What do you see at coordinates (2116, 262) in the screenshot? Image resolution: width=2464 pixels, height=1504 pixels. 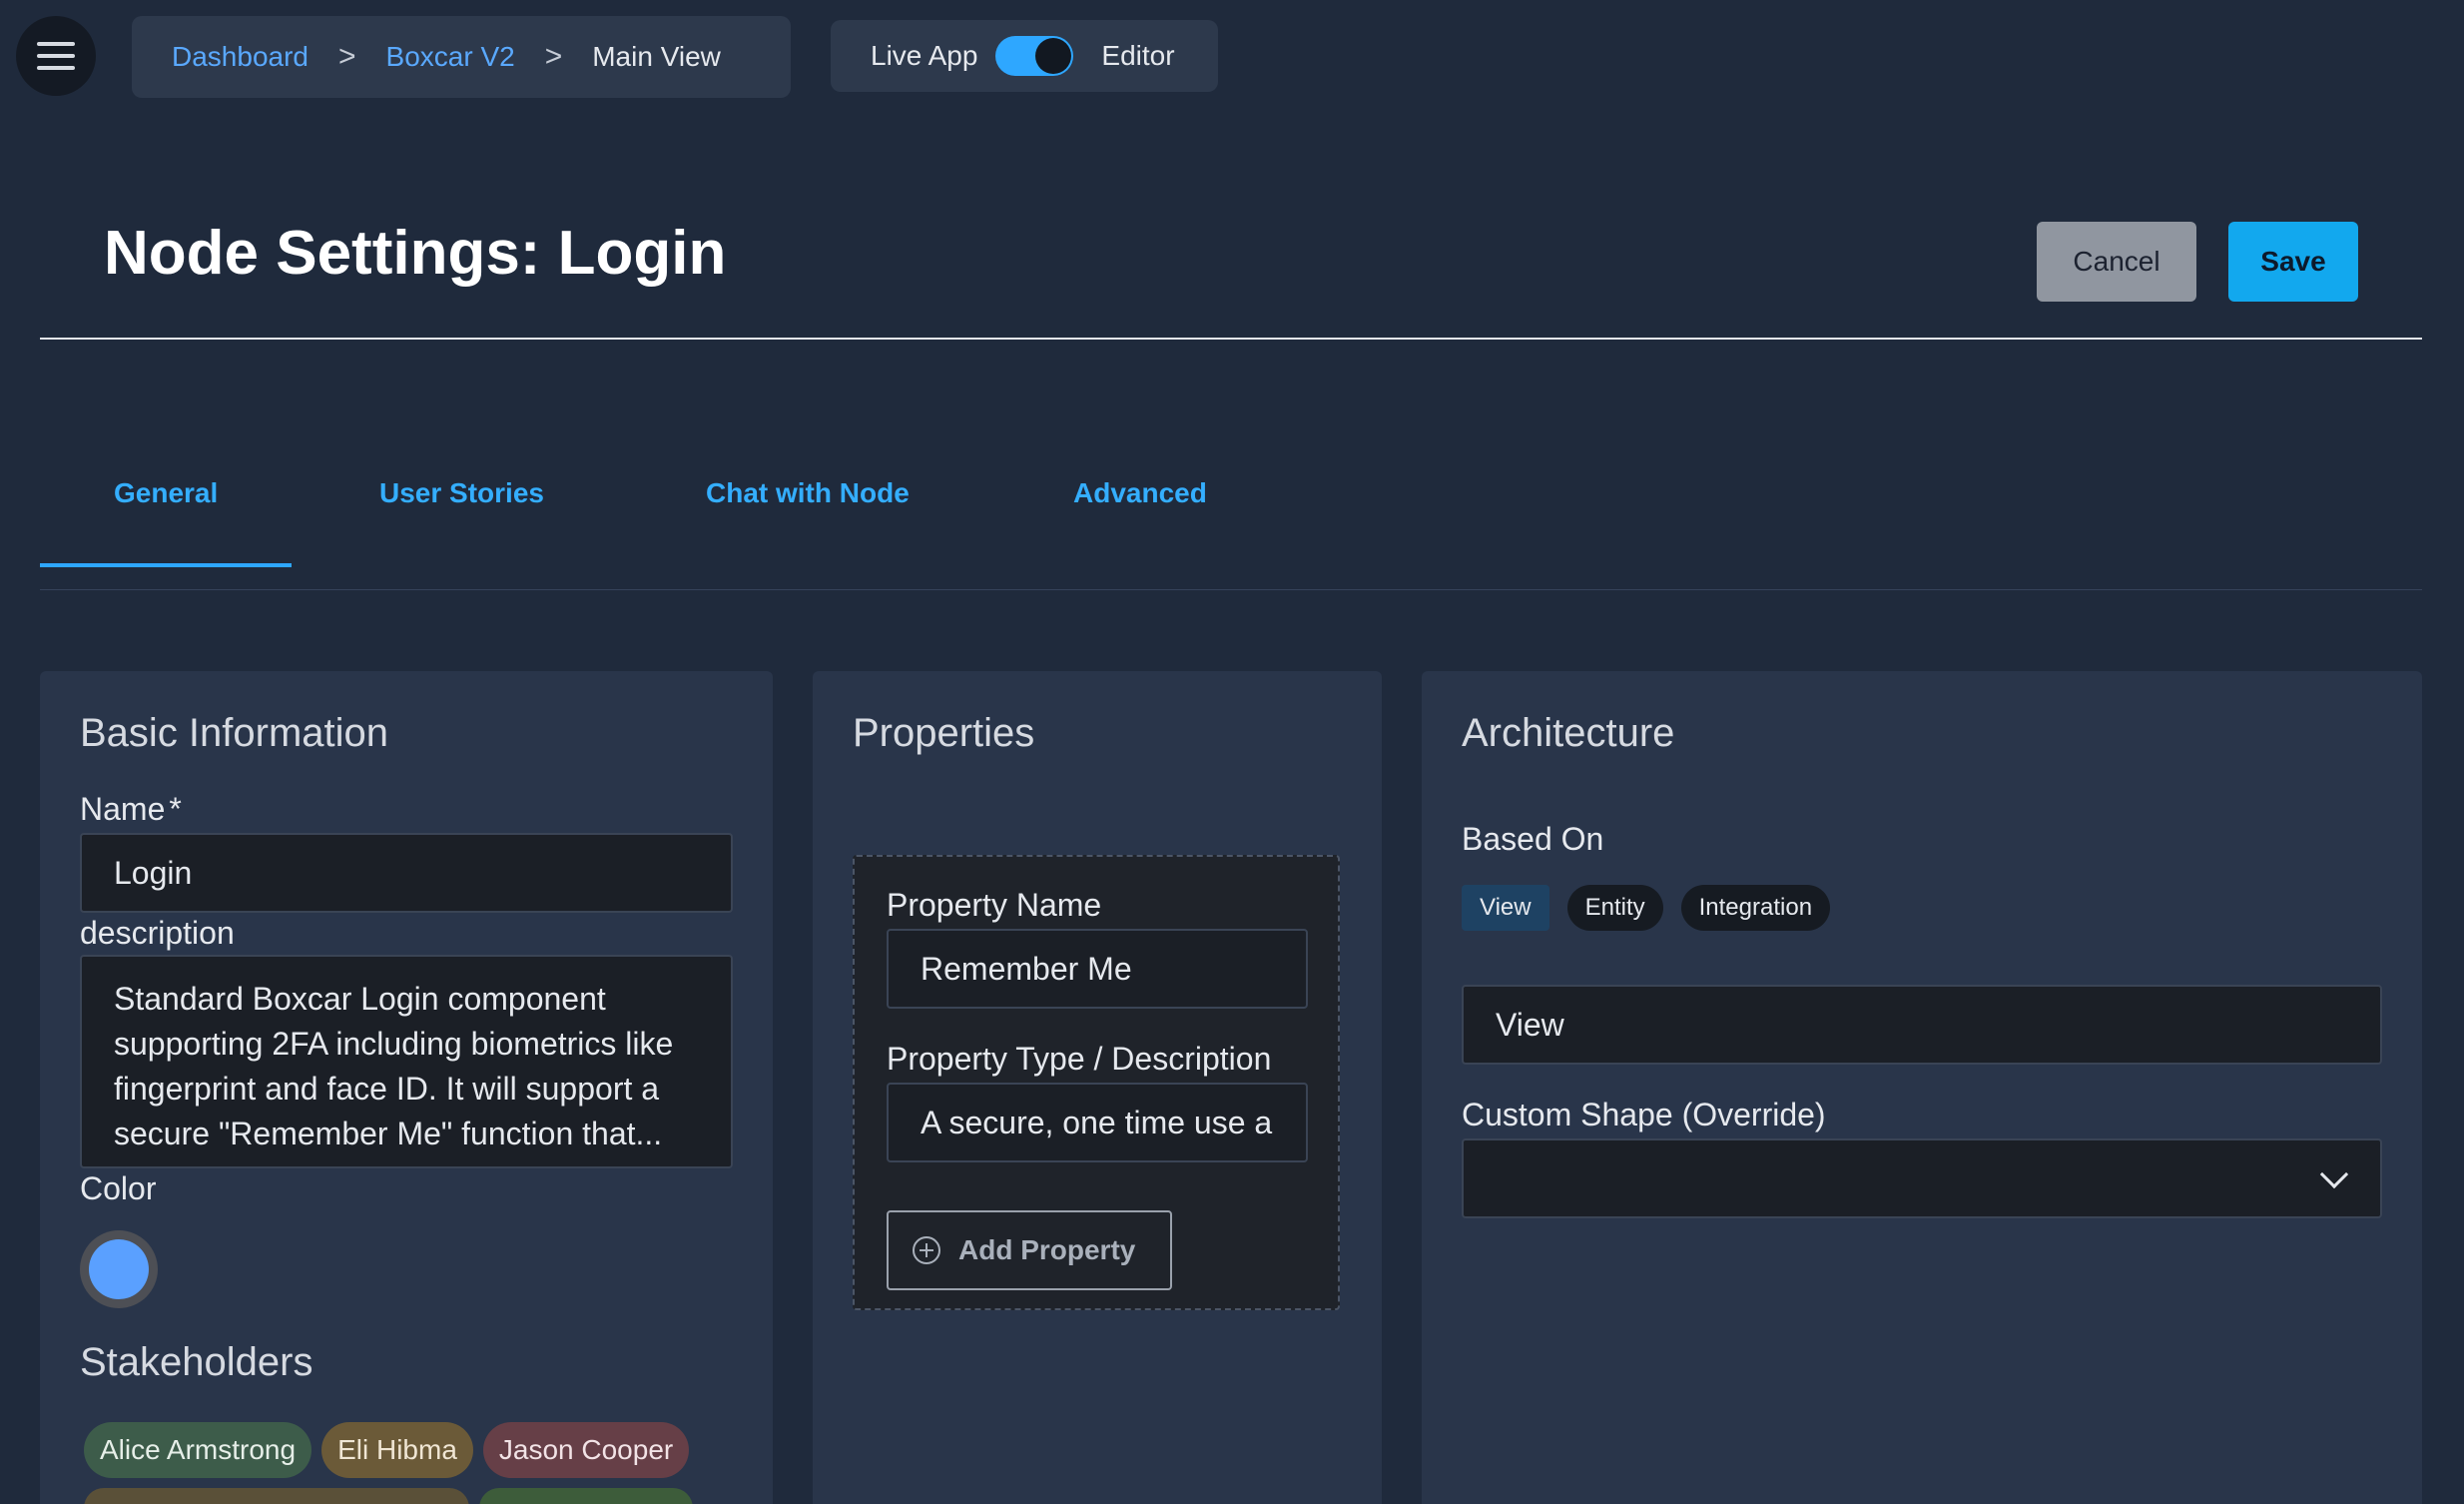 I see `cancel-button: Cancel` at bounding box center [2116, 262].